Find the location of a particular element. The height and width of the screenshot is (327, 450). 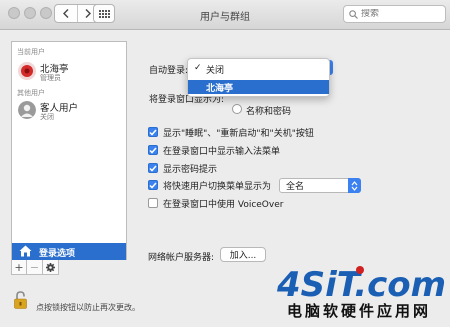

user-avatar is located at coordinates (27, 71).